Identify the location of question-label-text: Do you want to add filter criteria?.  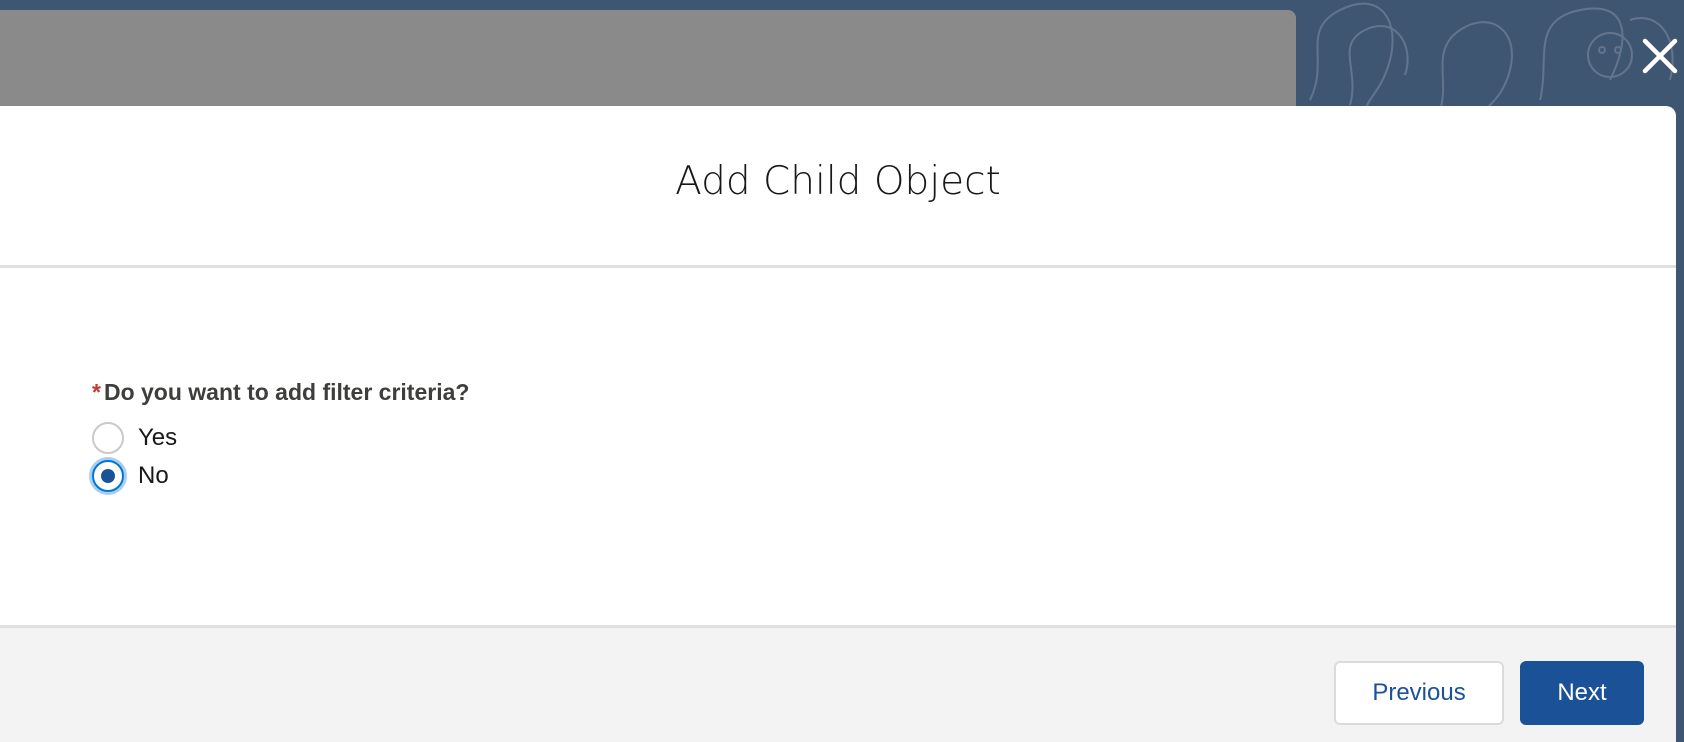
(286, 392).